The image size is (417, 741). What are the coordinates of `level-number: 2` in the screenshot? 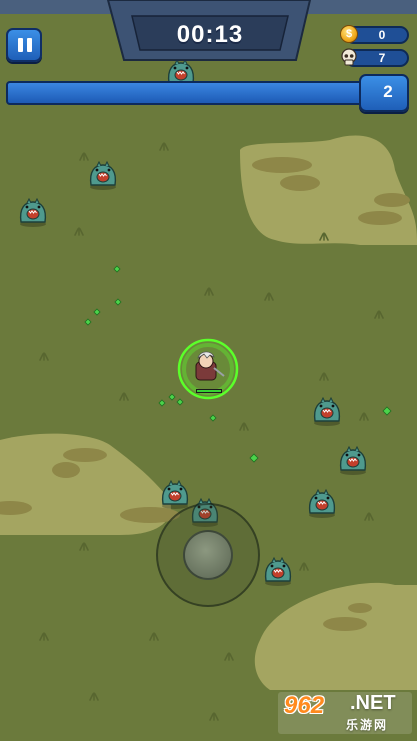 It's located at (388, 91).